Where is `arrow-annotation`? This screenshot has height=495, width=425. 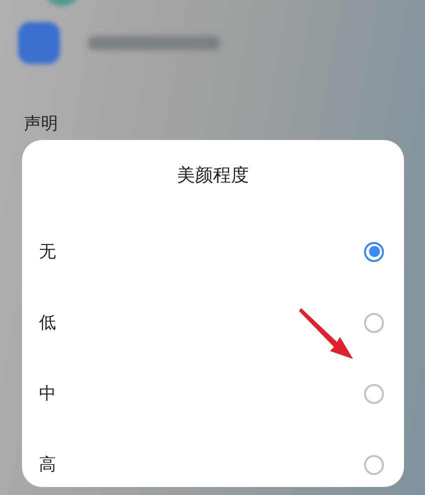
arrow-annotation is located at coordinates (327, 333).